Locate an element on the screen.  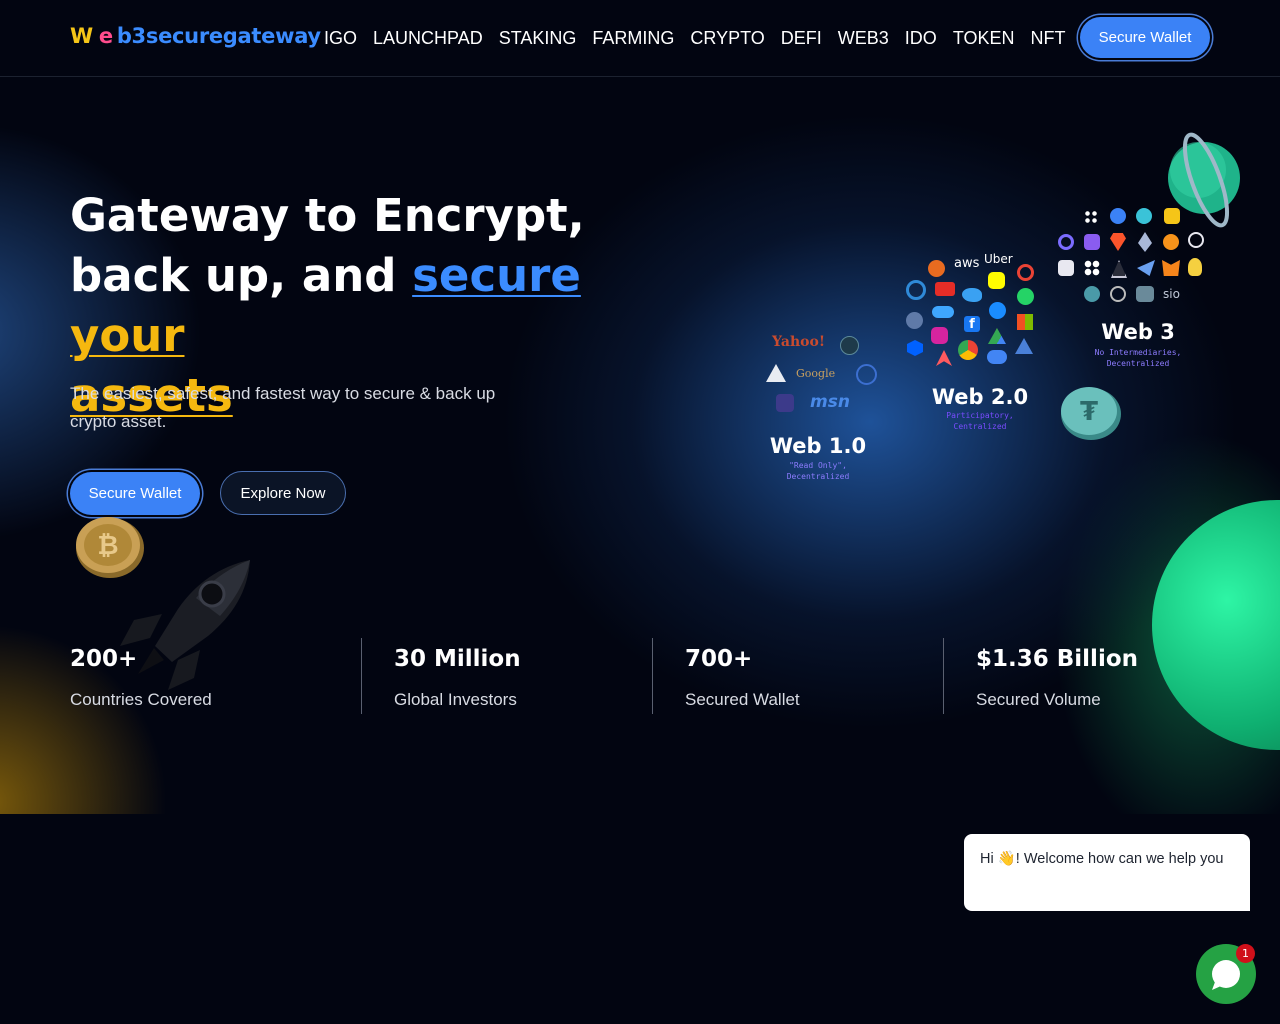
stat-volume-value: $1.36 Billion is located at coordinates (1057, 659).